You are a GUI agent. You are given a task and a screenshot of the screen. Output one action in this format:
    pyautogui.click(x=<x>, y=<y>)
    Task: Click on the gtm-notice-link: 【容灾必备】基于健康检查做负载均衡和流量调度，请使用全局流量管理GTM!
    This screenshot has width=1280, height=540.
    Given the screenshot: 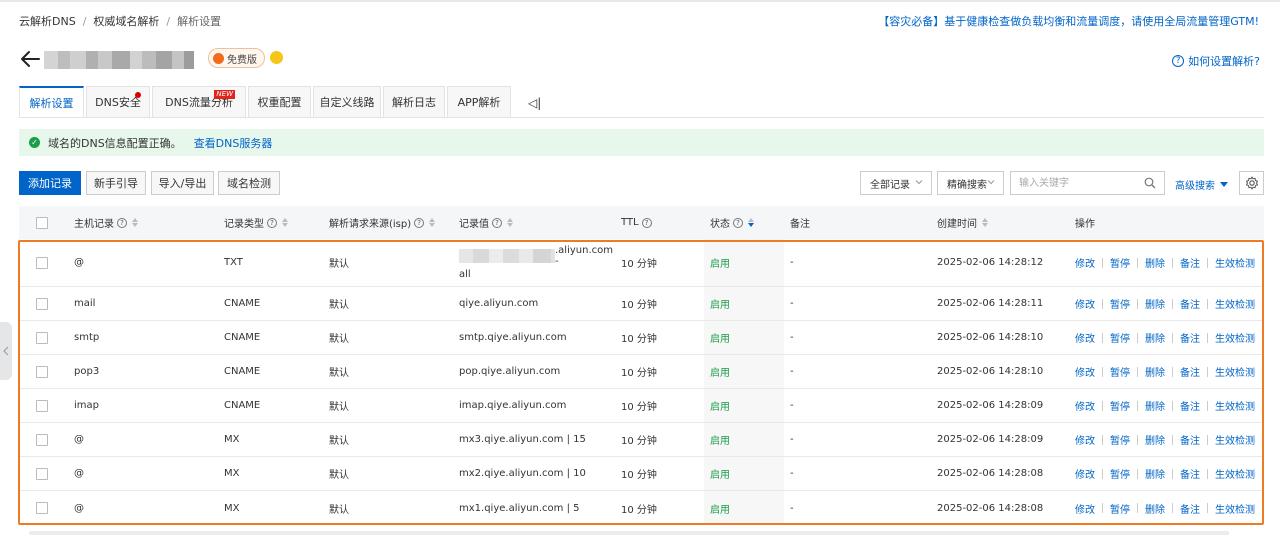 What is the action you would take?
    pyautogui.click(x=1068, y=21)
    